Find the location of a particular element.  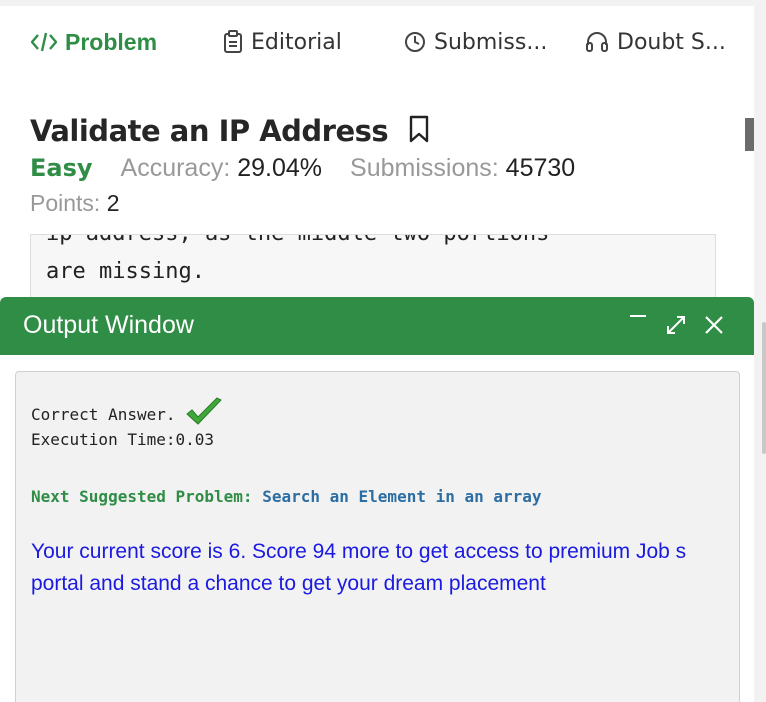

accuracy-label: Accuracy: is located at coordinates (175, 168).